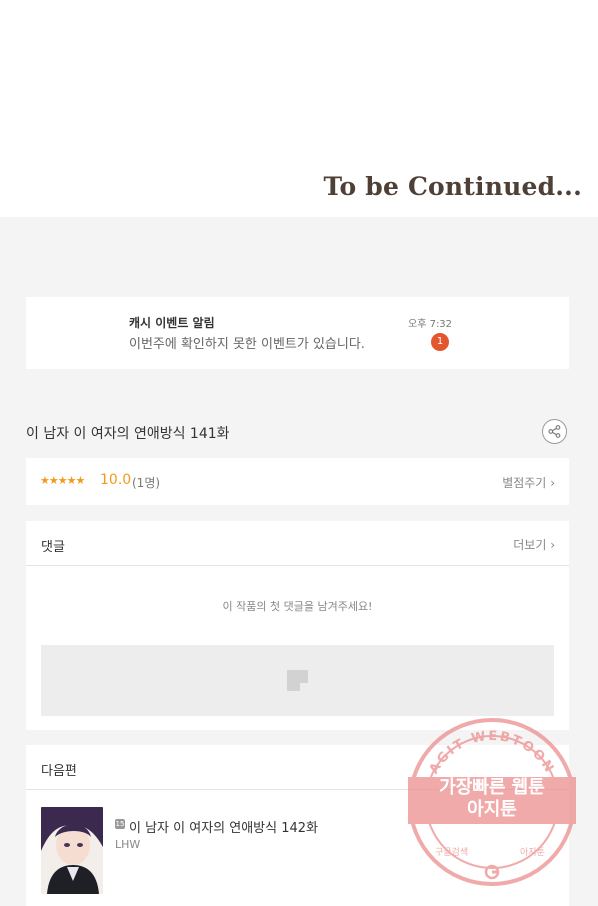 This screenshot has width=598, height=906. Describe the element at coordinates (223, 826) in the screenshot. I see `next-episode-title: 이 남자 이 여자의 연애방식 142화` at that location.